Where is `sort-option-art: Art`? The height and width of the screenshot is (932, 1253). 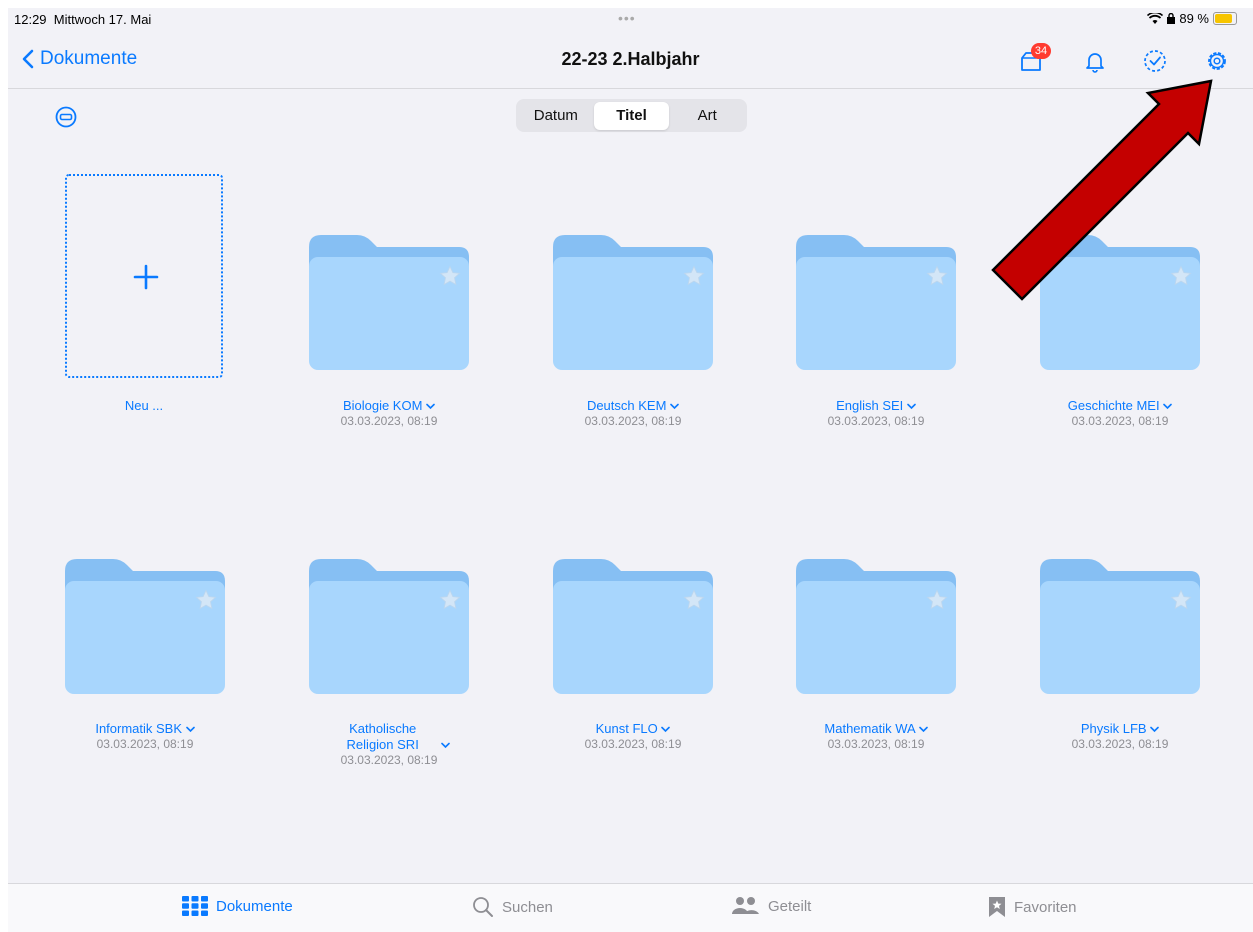
sort-option-art: Art is located at coordinates (707, 116).